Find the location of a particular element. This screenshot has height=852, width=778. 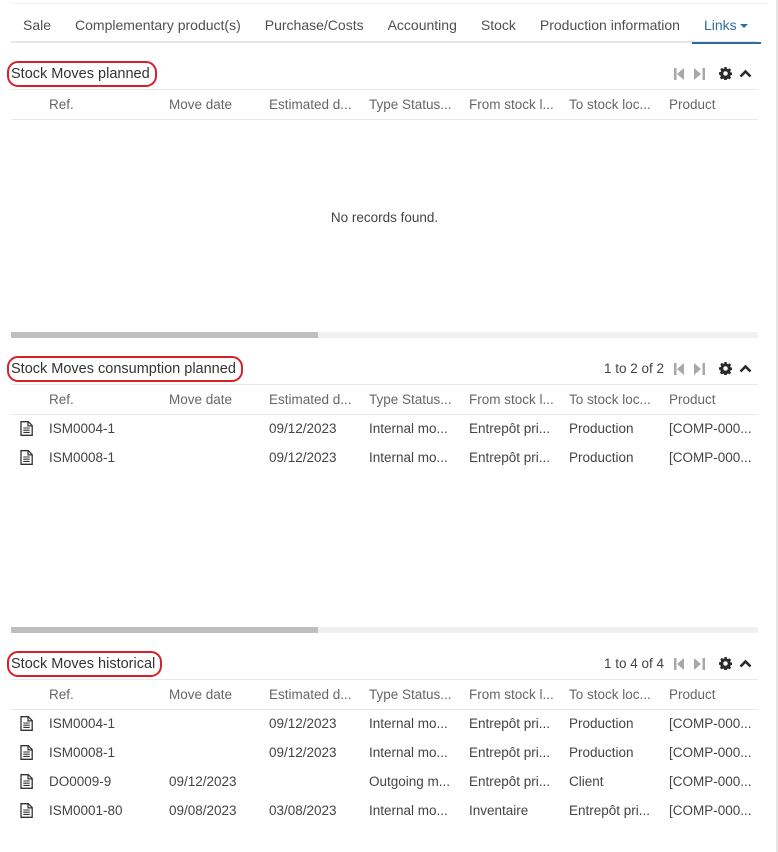

top-divider is located at coordinates (389, 3).